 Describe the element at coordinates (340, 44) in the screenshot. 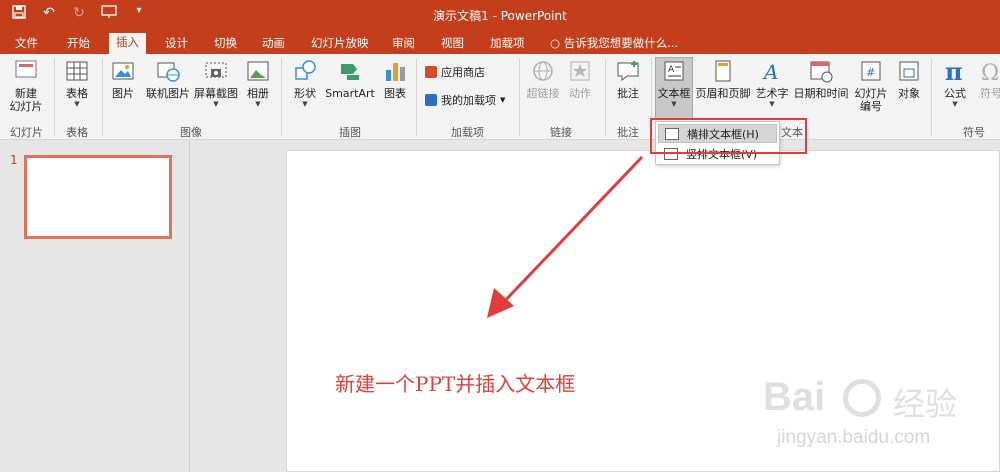

I see `tab-slideshow: 幻灯片放映` at that location.